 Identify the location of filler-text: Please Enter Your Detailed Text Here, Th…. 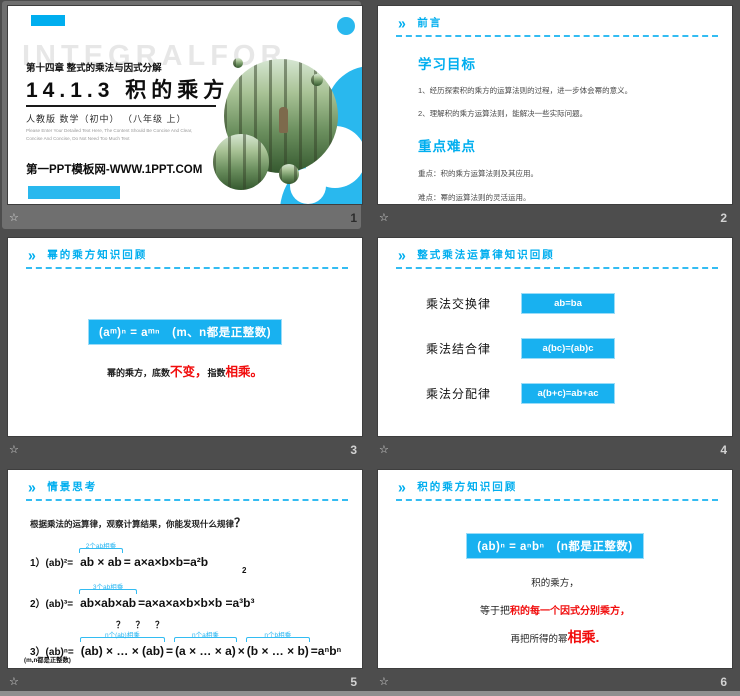
(109, 134).